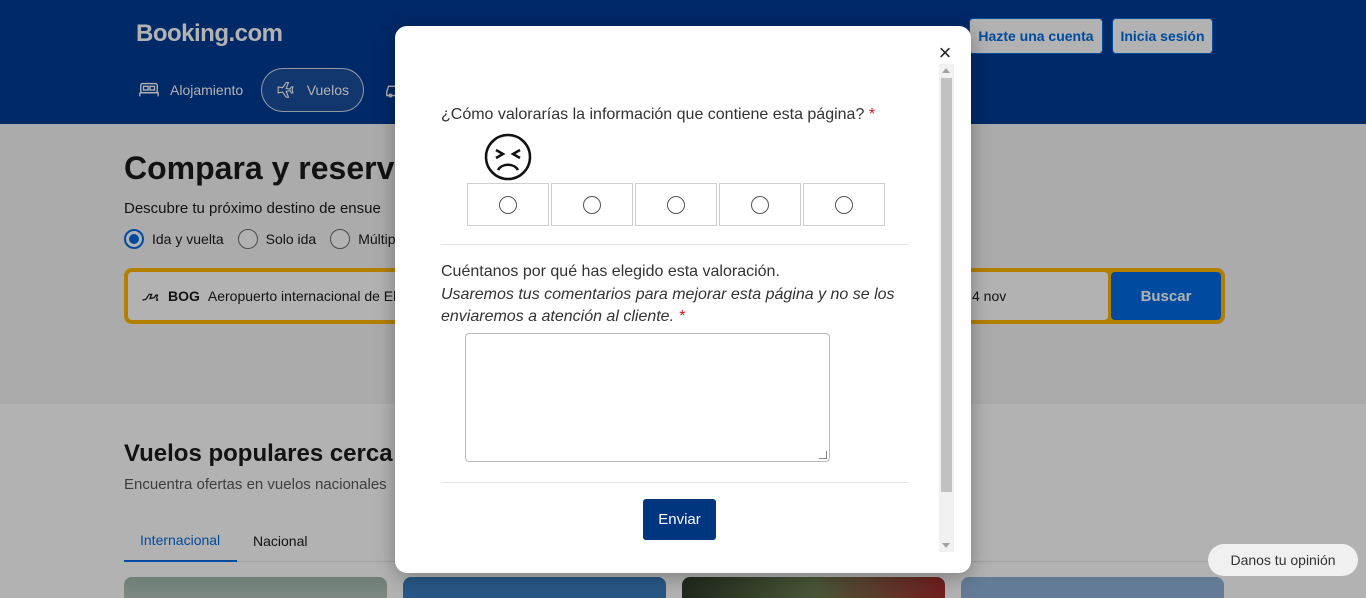 Image resolution: width=1366 pixels, height=598 pixels. Describe the element at coordinates (679, 519) in the screenshot. I see `submit-button: Enviar` at that location.